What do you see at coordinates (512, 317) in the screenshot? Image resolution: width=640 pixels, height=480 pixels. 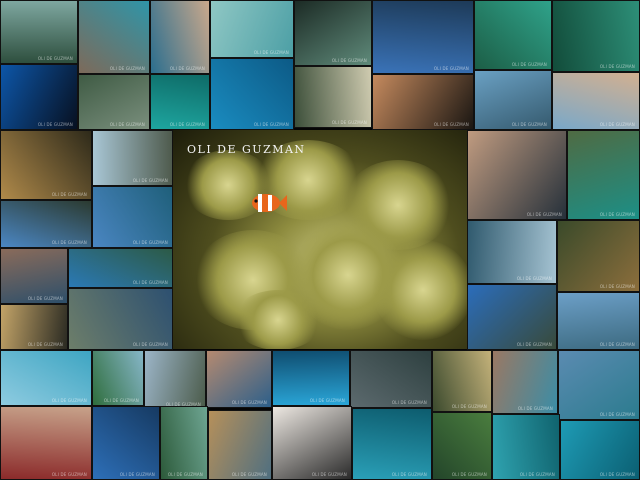 I see `photo-tile-cliff-sky: OLI DE GUZMAN` at bounding box center [512, 317].